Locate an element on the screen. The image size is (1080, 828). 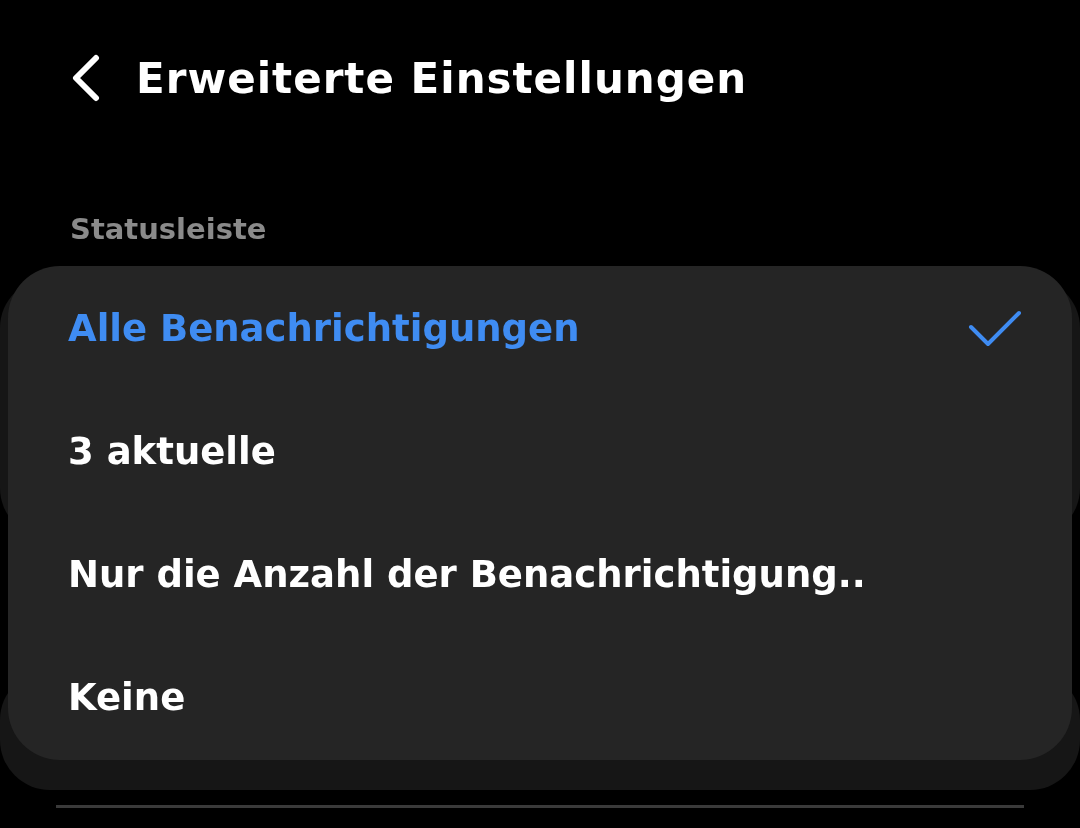
option-item: Nur die Anzahl der Benachrichtigung.. is located at coordinates (545, 574).